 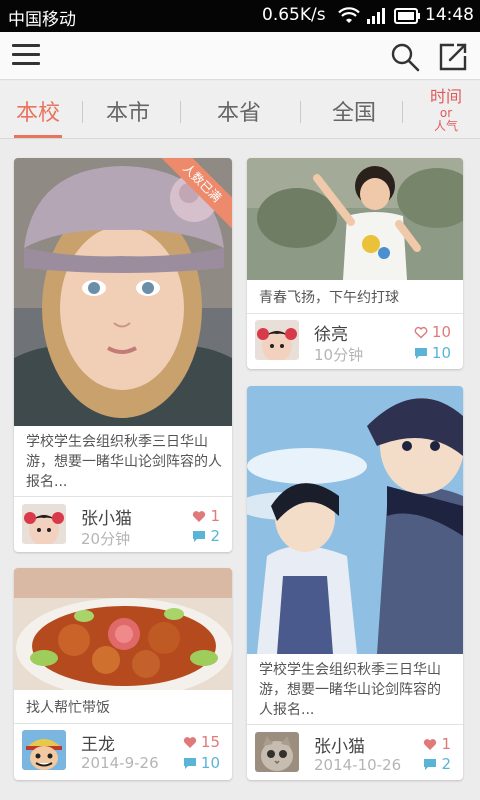 What do you see at coordinates (329, 298) in the screenshot?
I see `post-caption: 青春飞扬，下午约打球` at bounding box center [329, 298].